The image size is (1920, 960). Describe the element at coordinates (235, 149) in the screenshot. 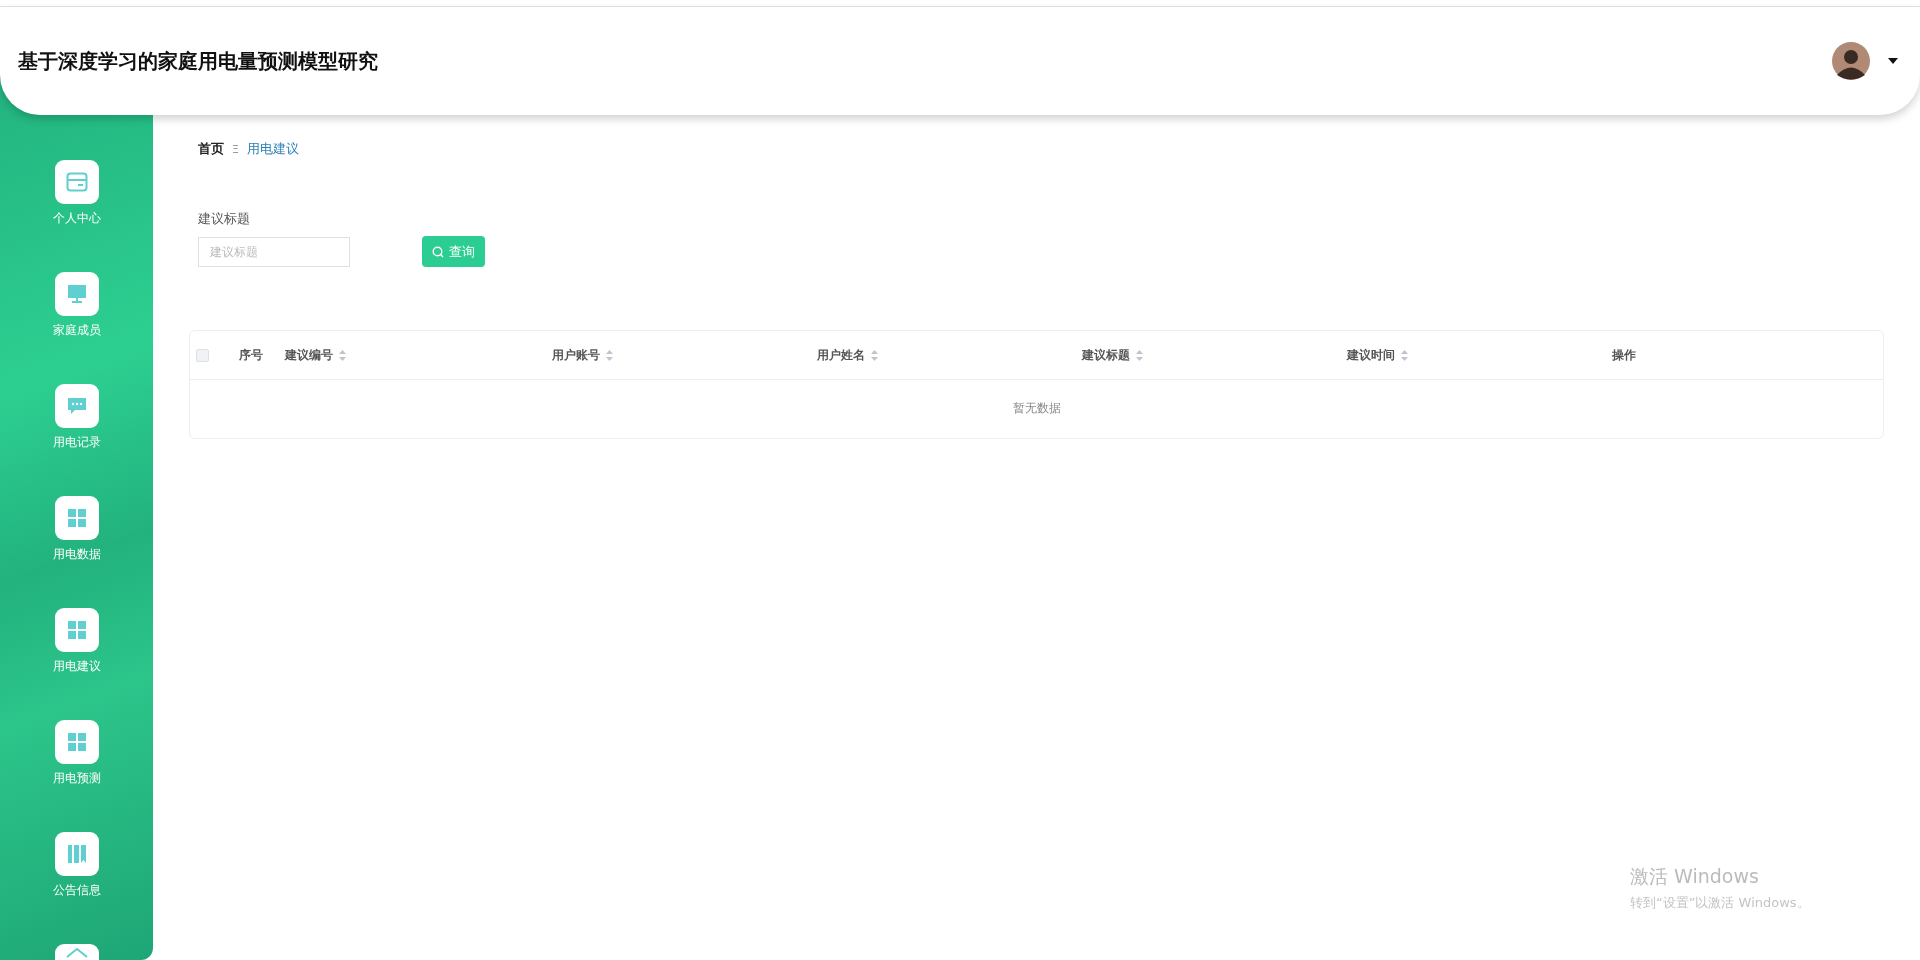

I see `breadcrumb-separator: Ξ` at that location.